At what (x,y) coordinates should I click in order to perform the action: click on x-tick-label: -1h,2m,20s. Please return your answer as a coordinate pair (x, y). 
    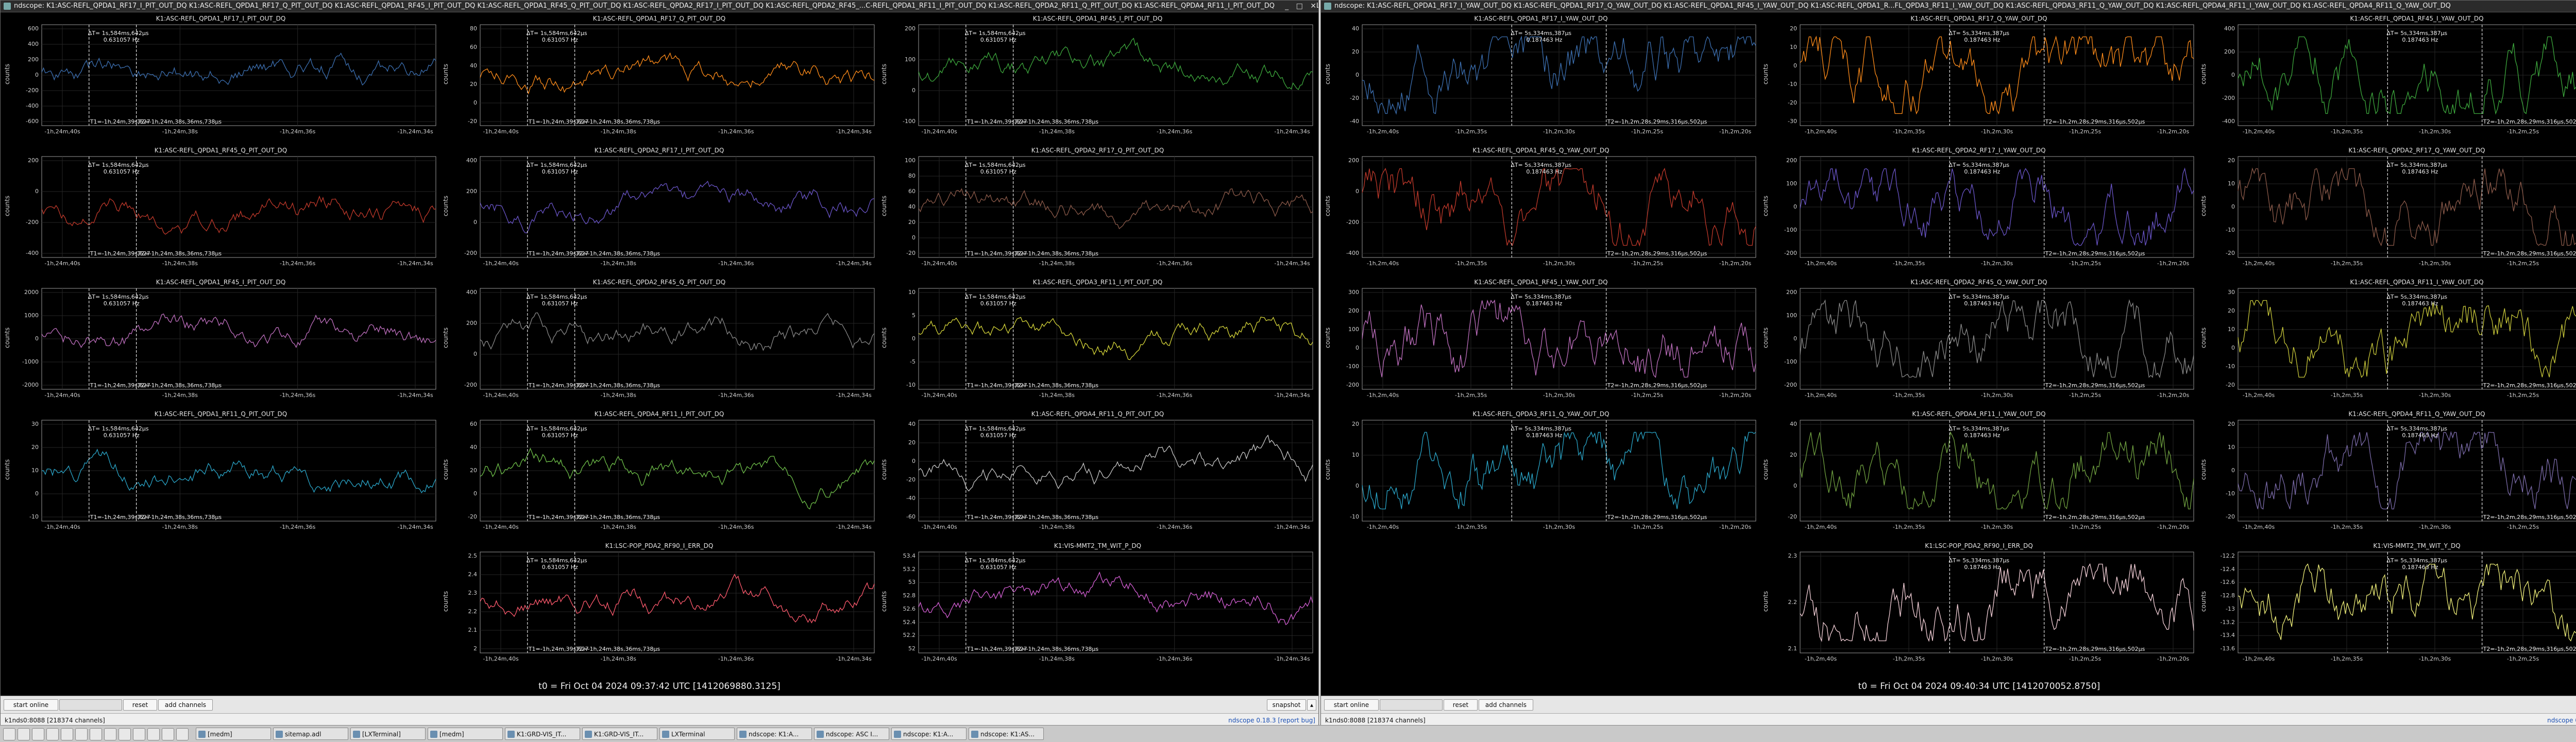
    Looking at the image, I should click on (2173, 527).